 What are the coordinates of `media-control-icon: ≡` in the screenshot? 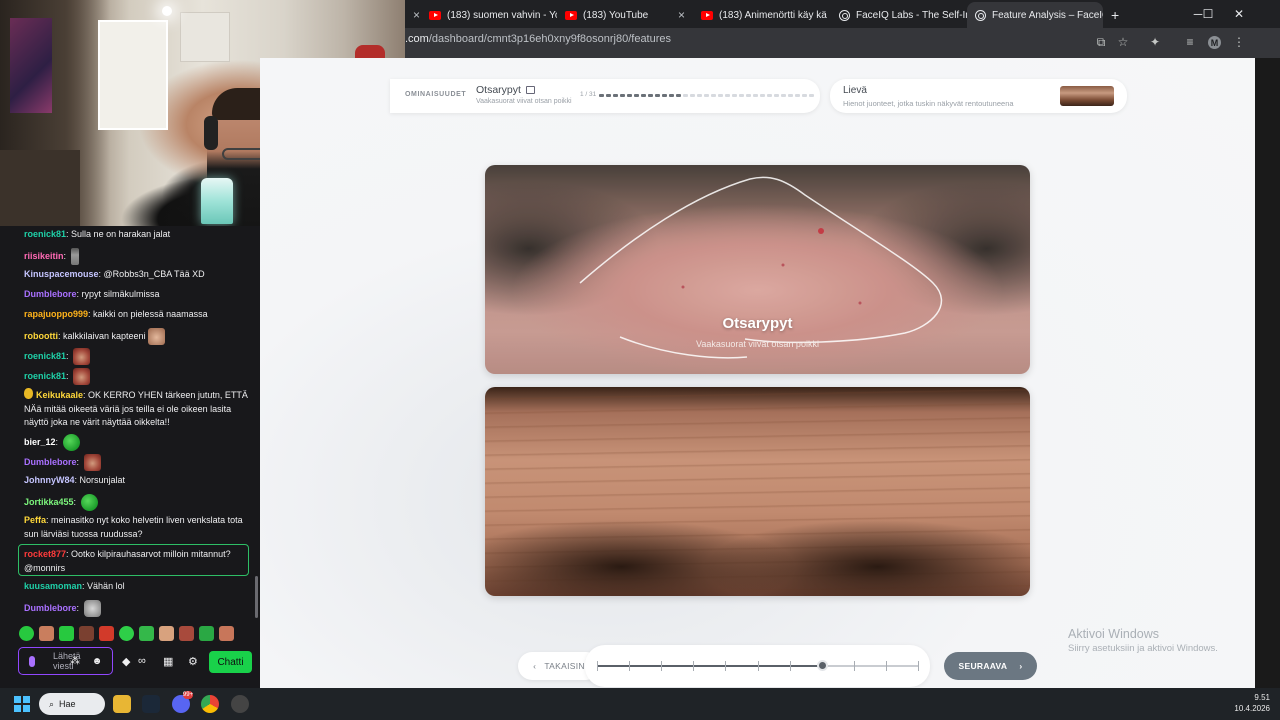 It's located at (1190, 42).